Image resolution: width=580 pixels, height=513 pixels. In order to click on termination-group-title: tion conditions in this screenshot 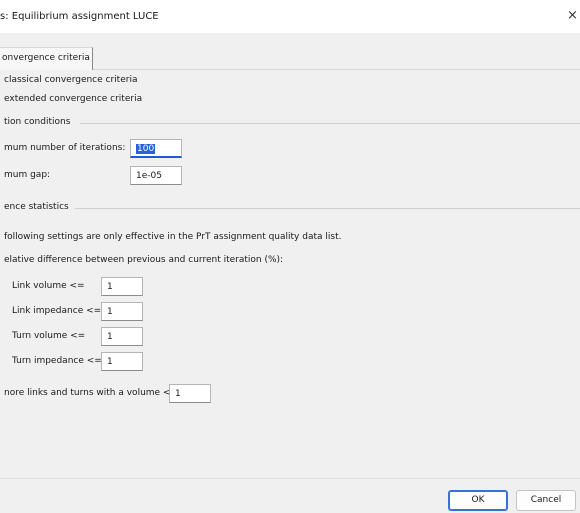, I will do `click(39, 122)`.